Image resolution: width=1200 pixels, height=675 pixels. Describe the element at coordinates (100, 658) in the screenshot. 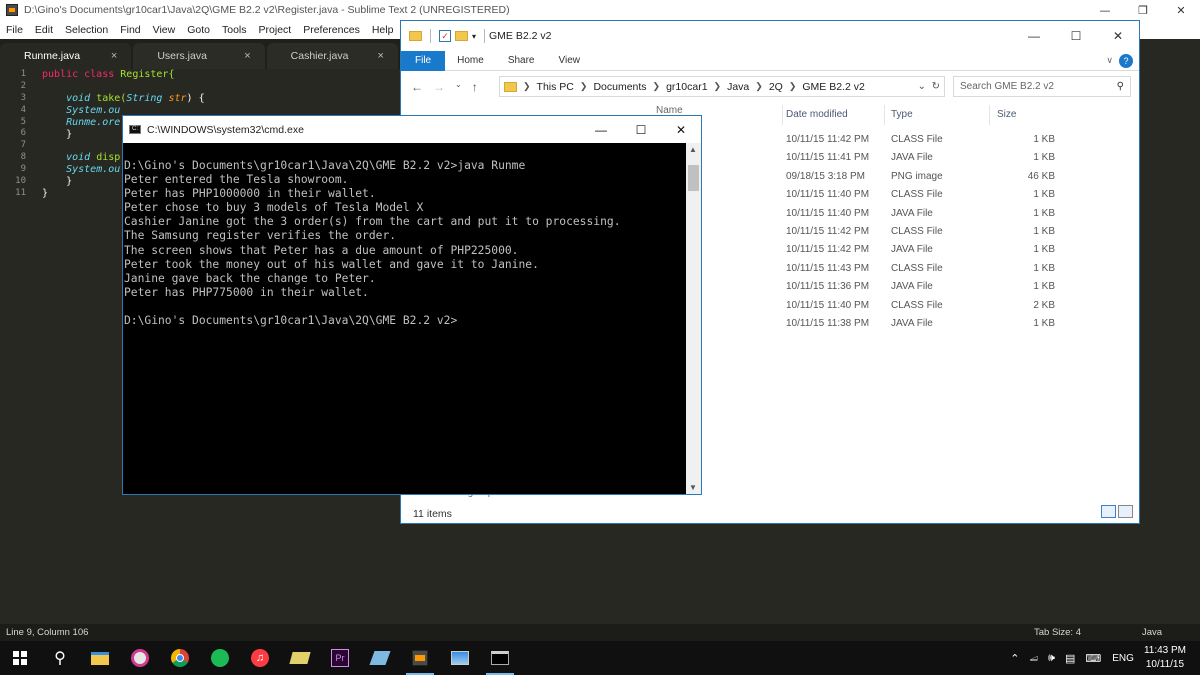

I see `taskbar-file-explorer` at that location.